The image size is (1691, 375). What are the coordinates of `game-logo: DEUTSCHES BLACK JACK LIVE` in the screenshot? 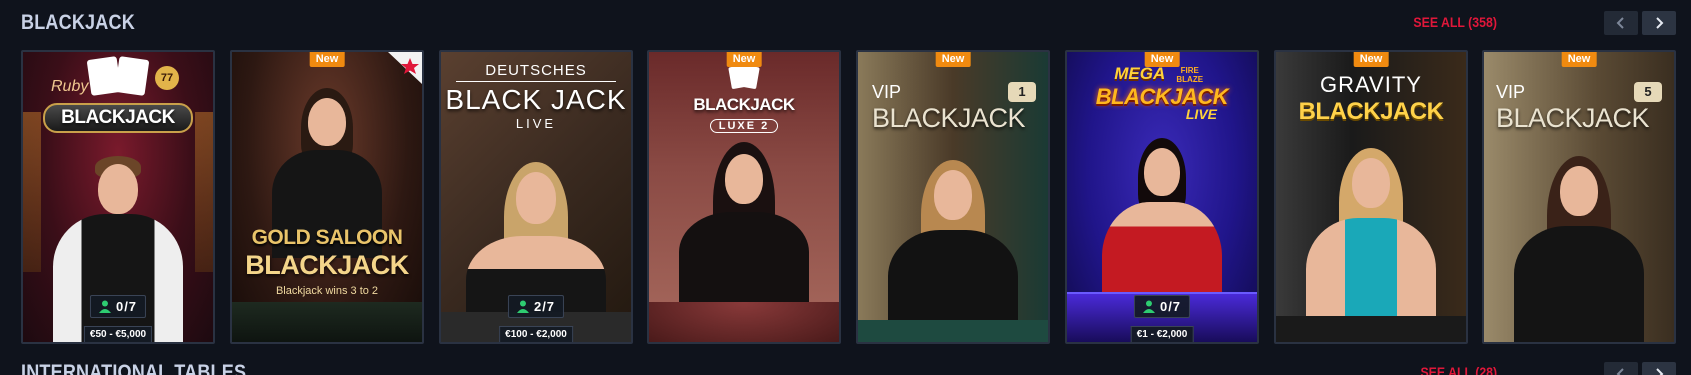 It's located at (536, 96).